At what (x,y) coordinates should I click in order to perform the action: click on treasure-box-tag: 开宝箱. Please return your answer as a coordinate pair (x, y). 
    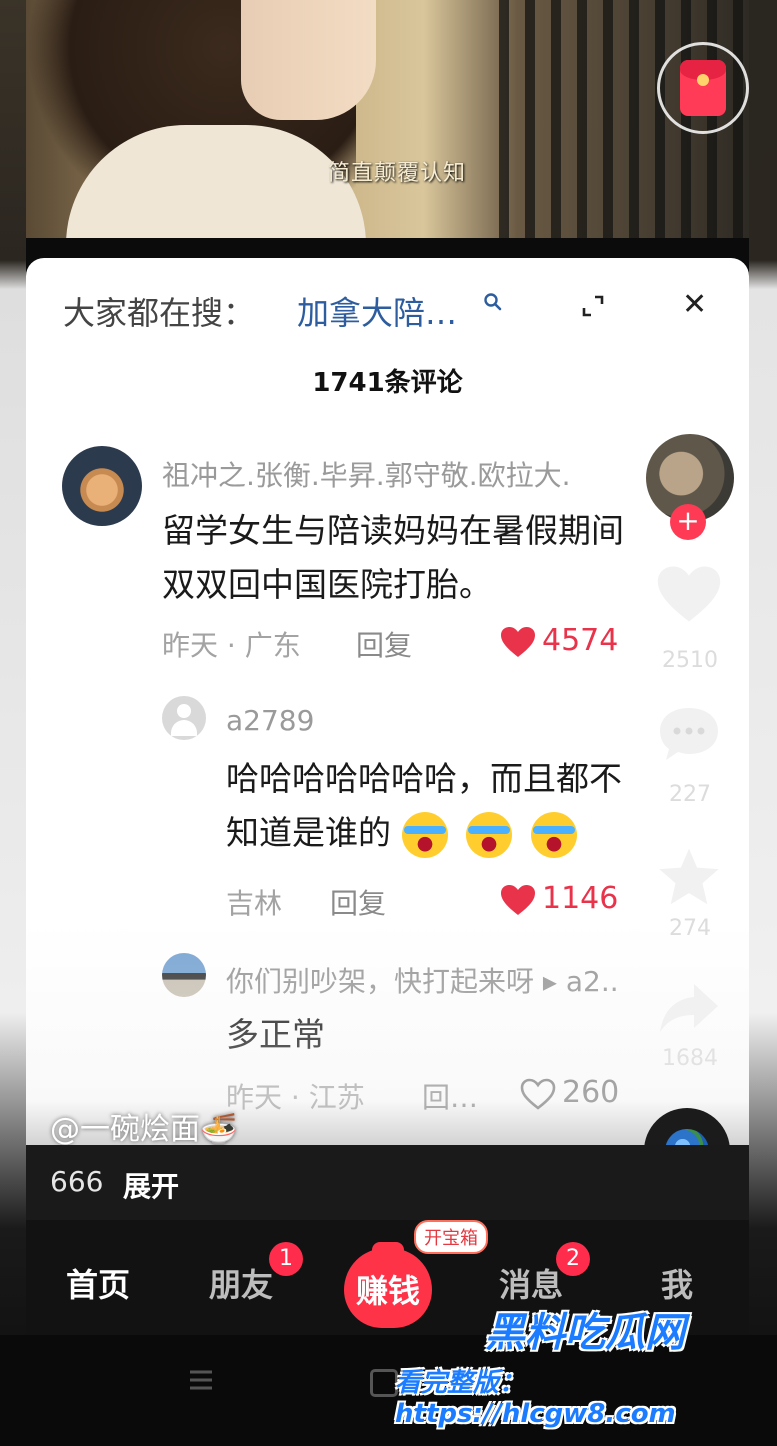
    Looking at the image, I should click on (451, 1237).